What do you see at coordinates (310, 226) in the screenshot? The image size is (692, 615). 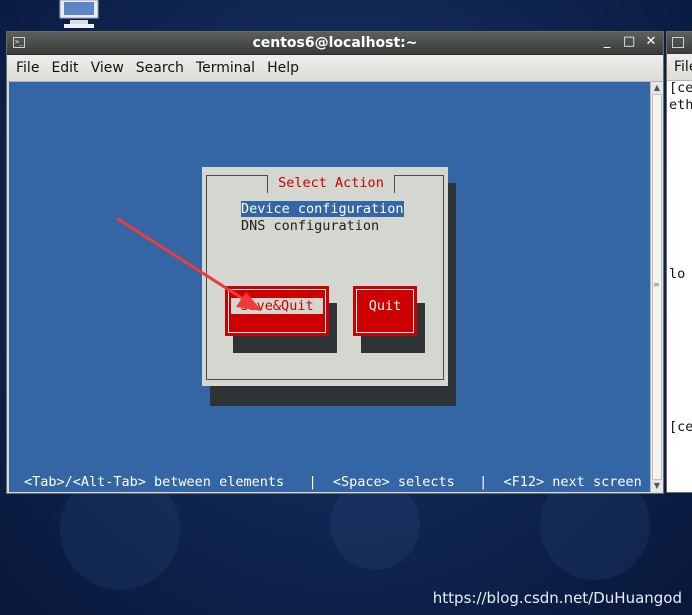 I see `menu-item-dns-configuration: DNS configuration` at bounding box center [310, 226].